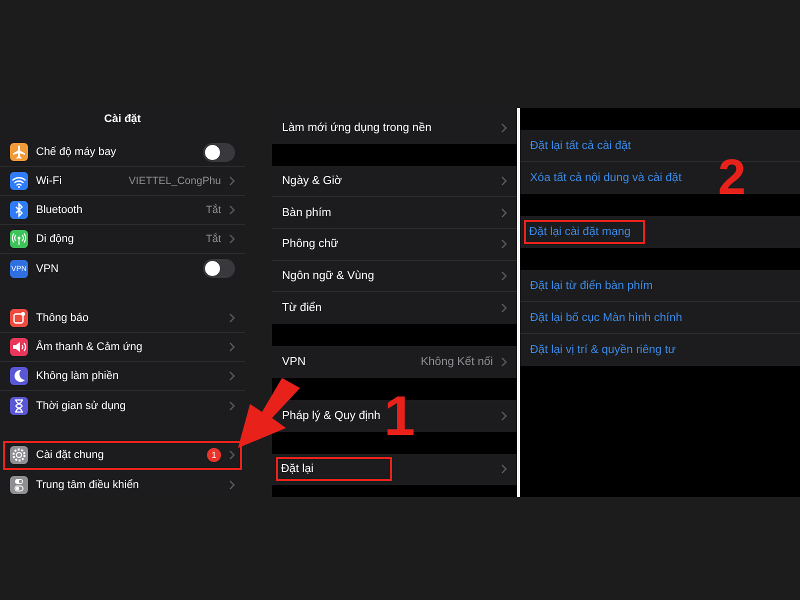  Describe the element at coordinates (606, 318) in the screenshot. I see `reset-option: Đặt lại bố cục Màn hình chính` at that location.